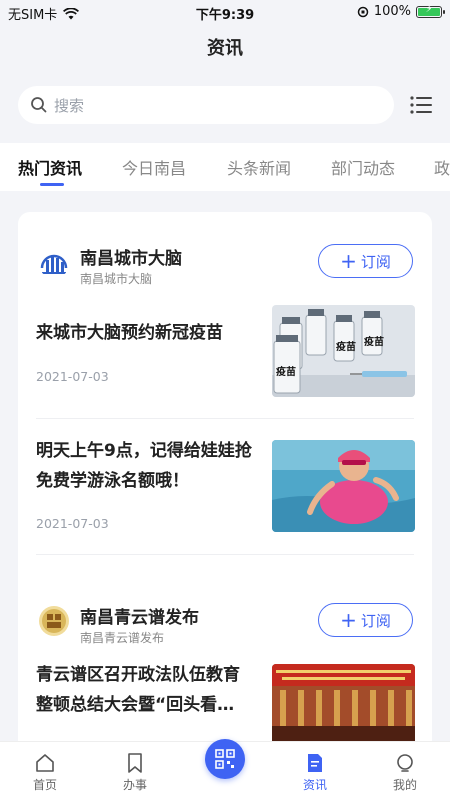 This screenshot has width=450, height=801. Describe the element at coordinates (225, 261) in the screenshot. I see `publisher-header: 南昌城市大脑 南昌城市大脑 + 订阅` at that location.